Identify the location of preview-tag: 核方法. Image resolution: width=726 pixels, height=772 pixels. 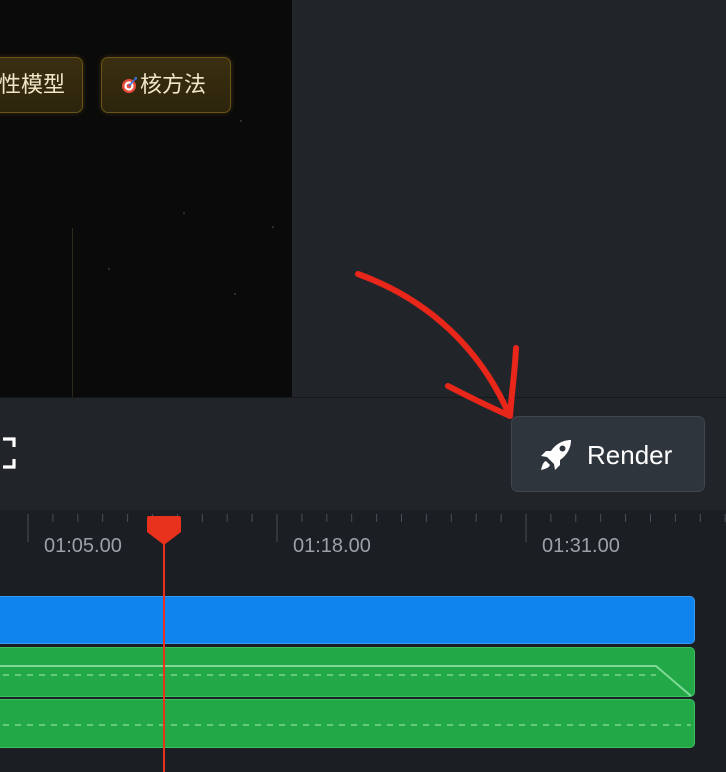
(166, 85).